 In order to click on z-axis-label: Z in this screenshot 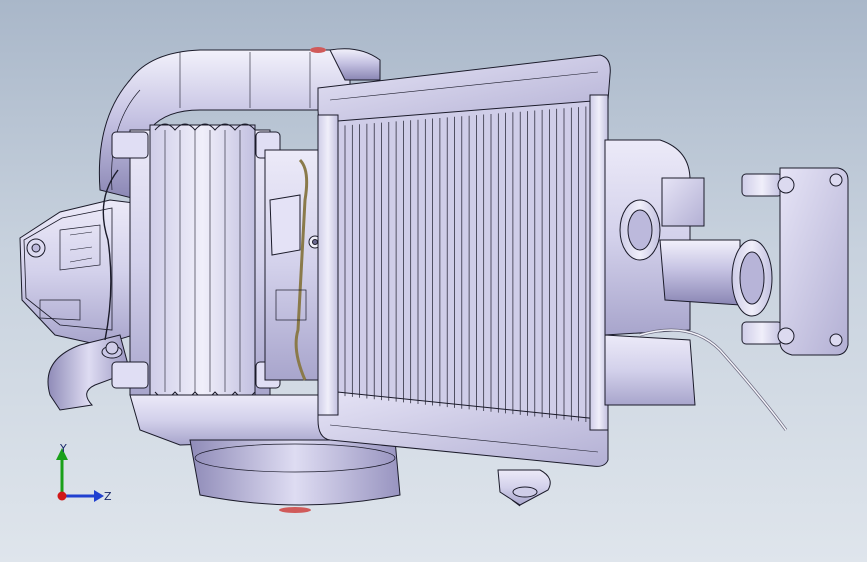, I will do `click(108, 496)`.